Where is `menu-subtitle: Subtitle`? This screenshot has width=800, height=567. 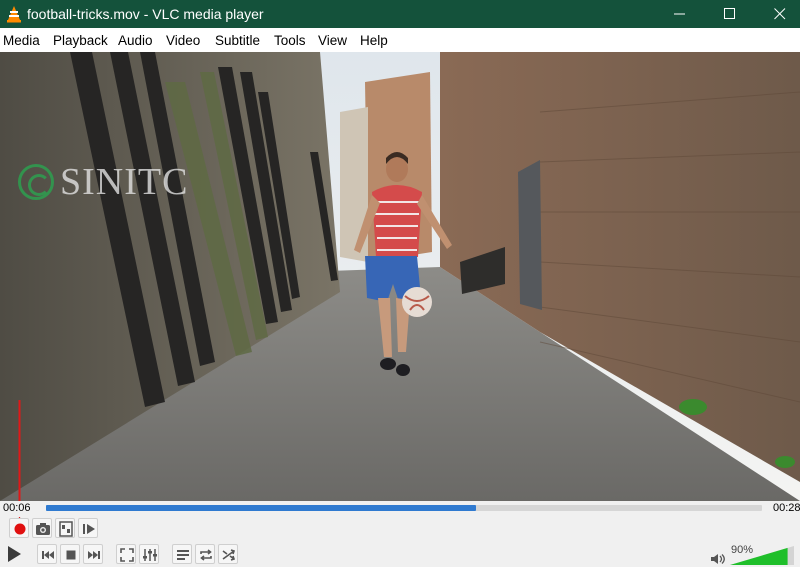 menu-subtitle: Subtitle is located at coordinates (237, 40).